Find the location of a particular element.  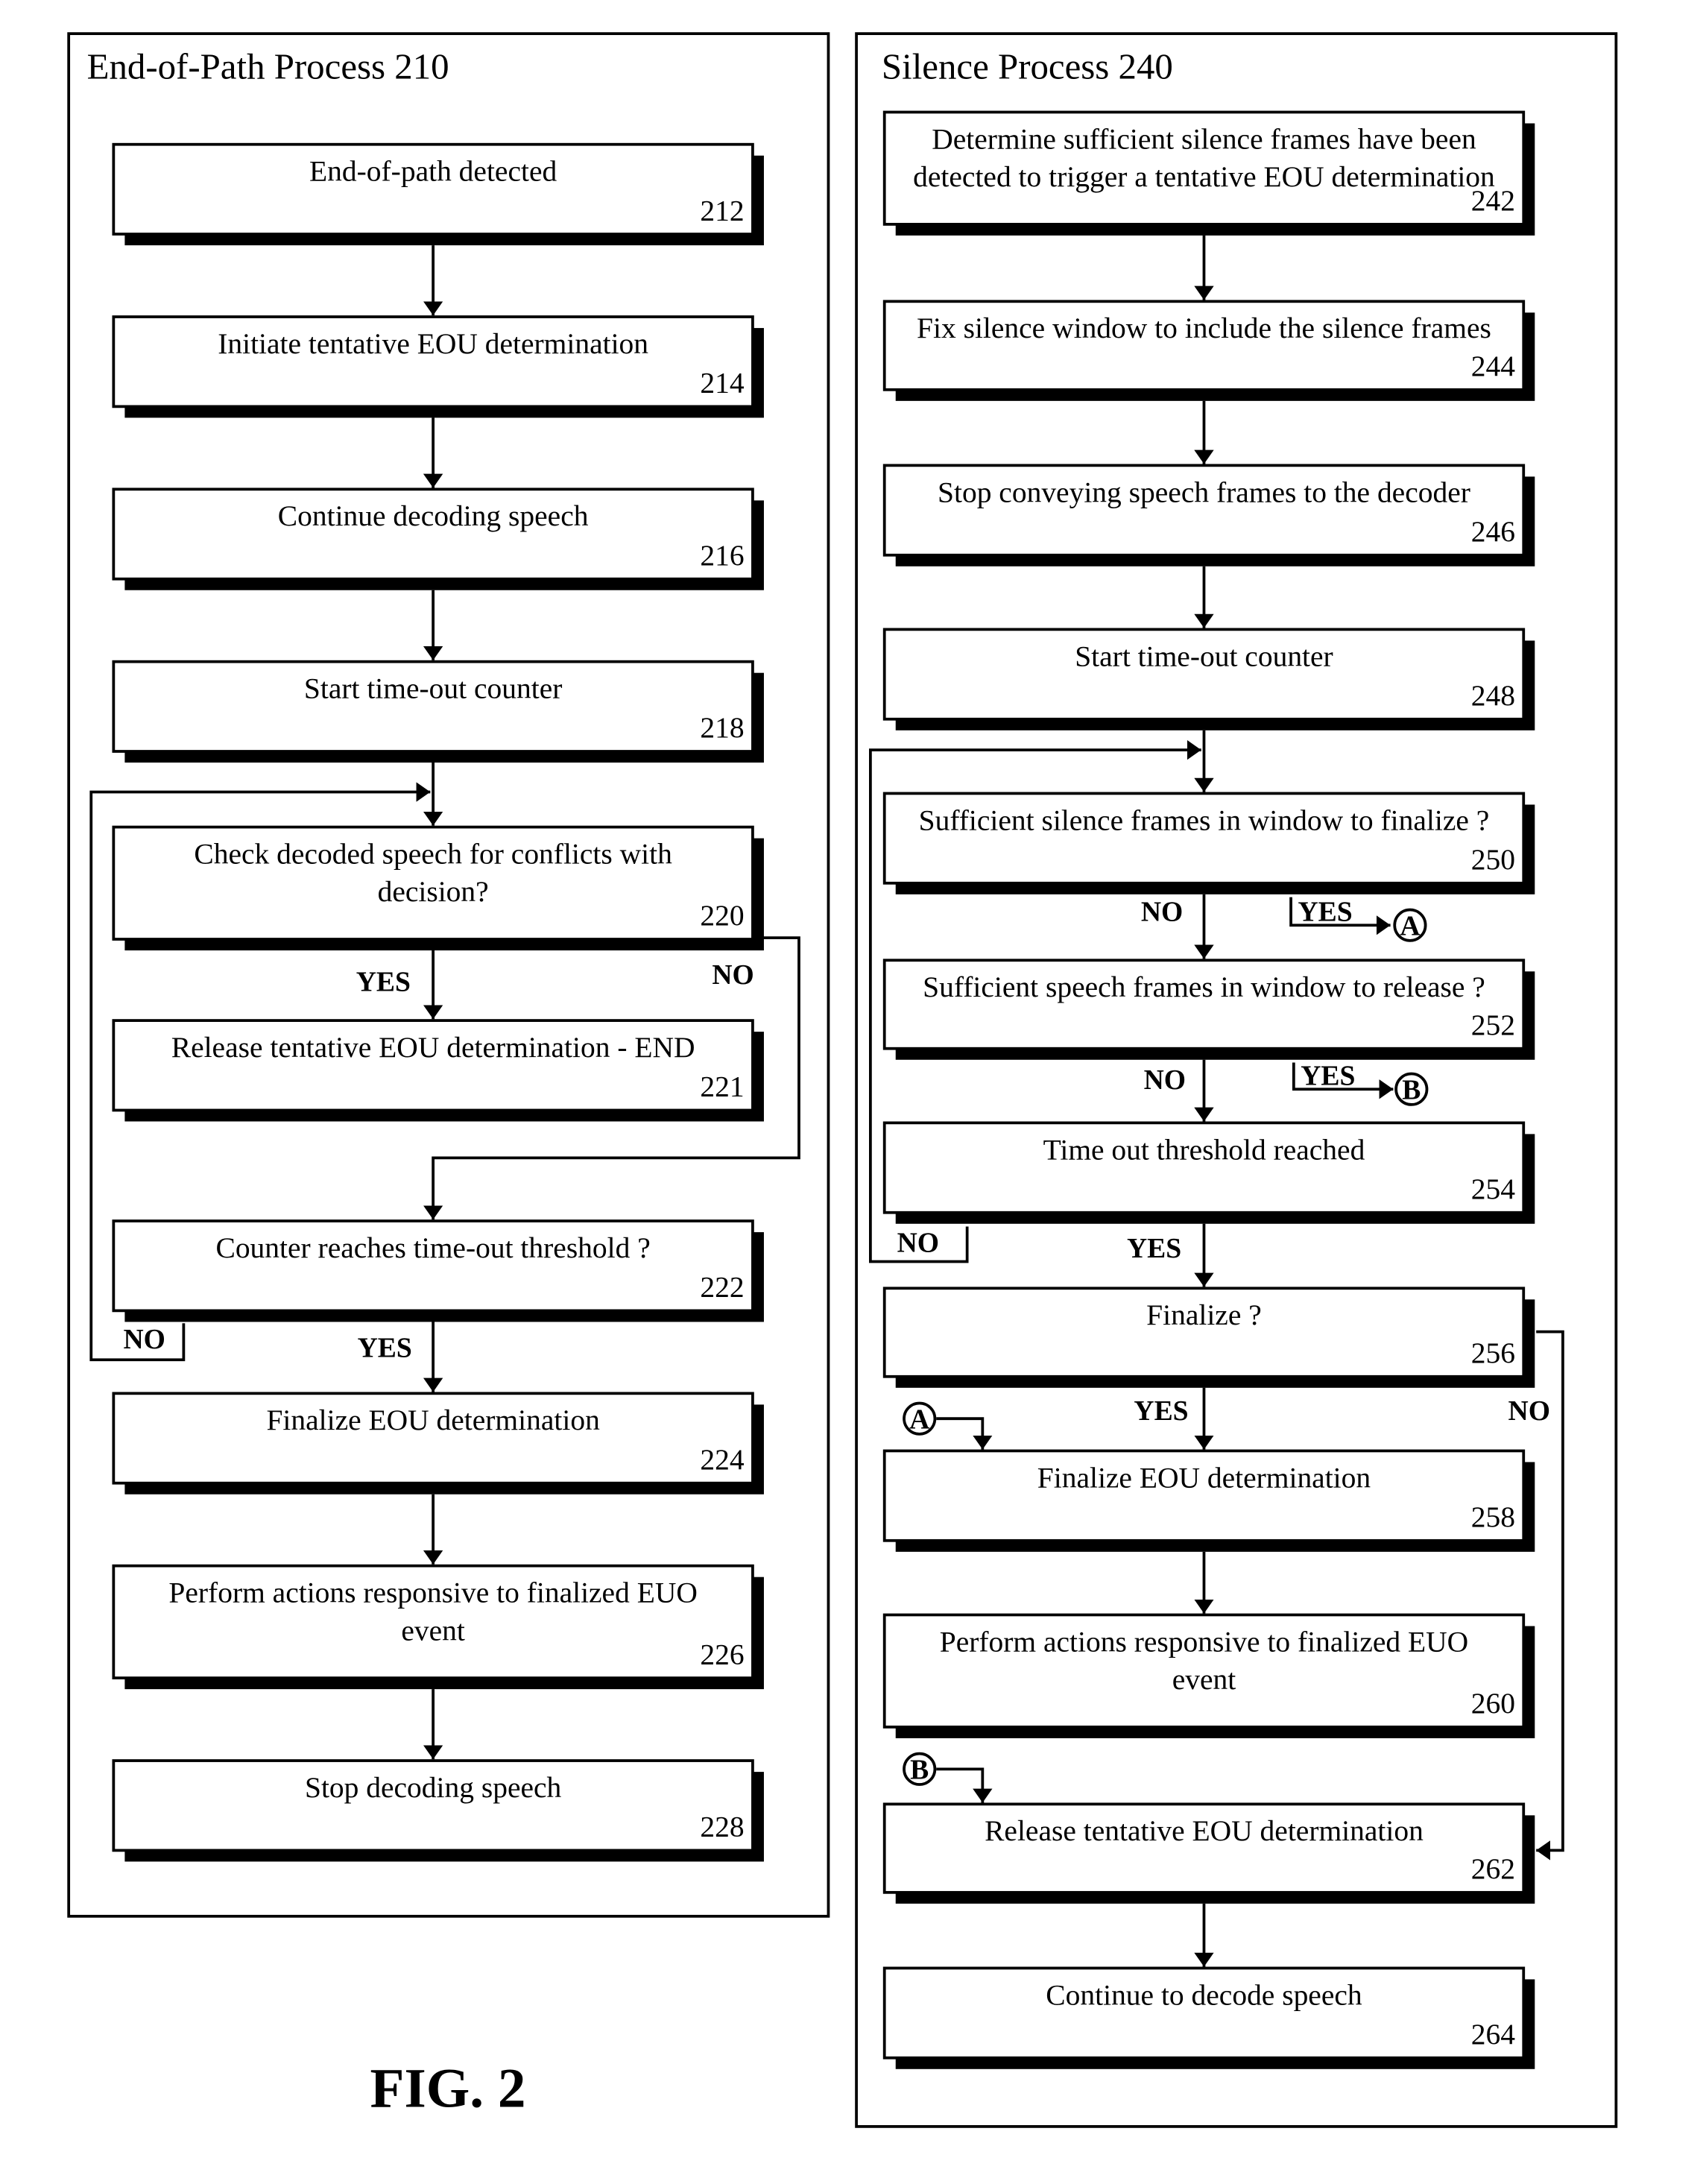

connector-b-arrow is located at coordinates (965, 1785).